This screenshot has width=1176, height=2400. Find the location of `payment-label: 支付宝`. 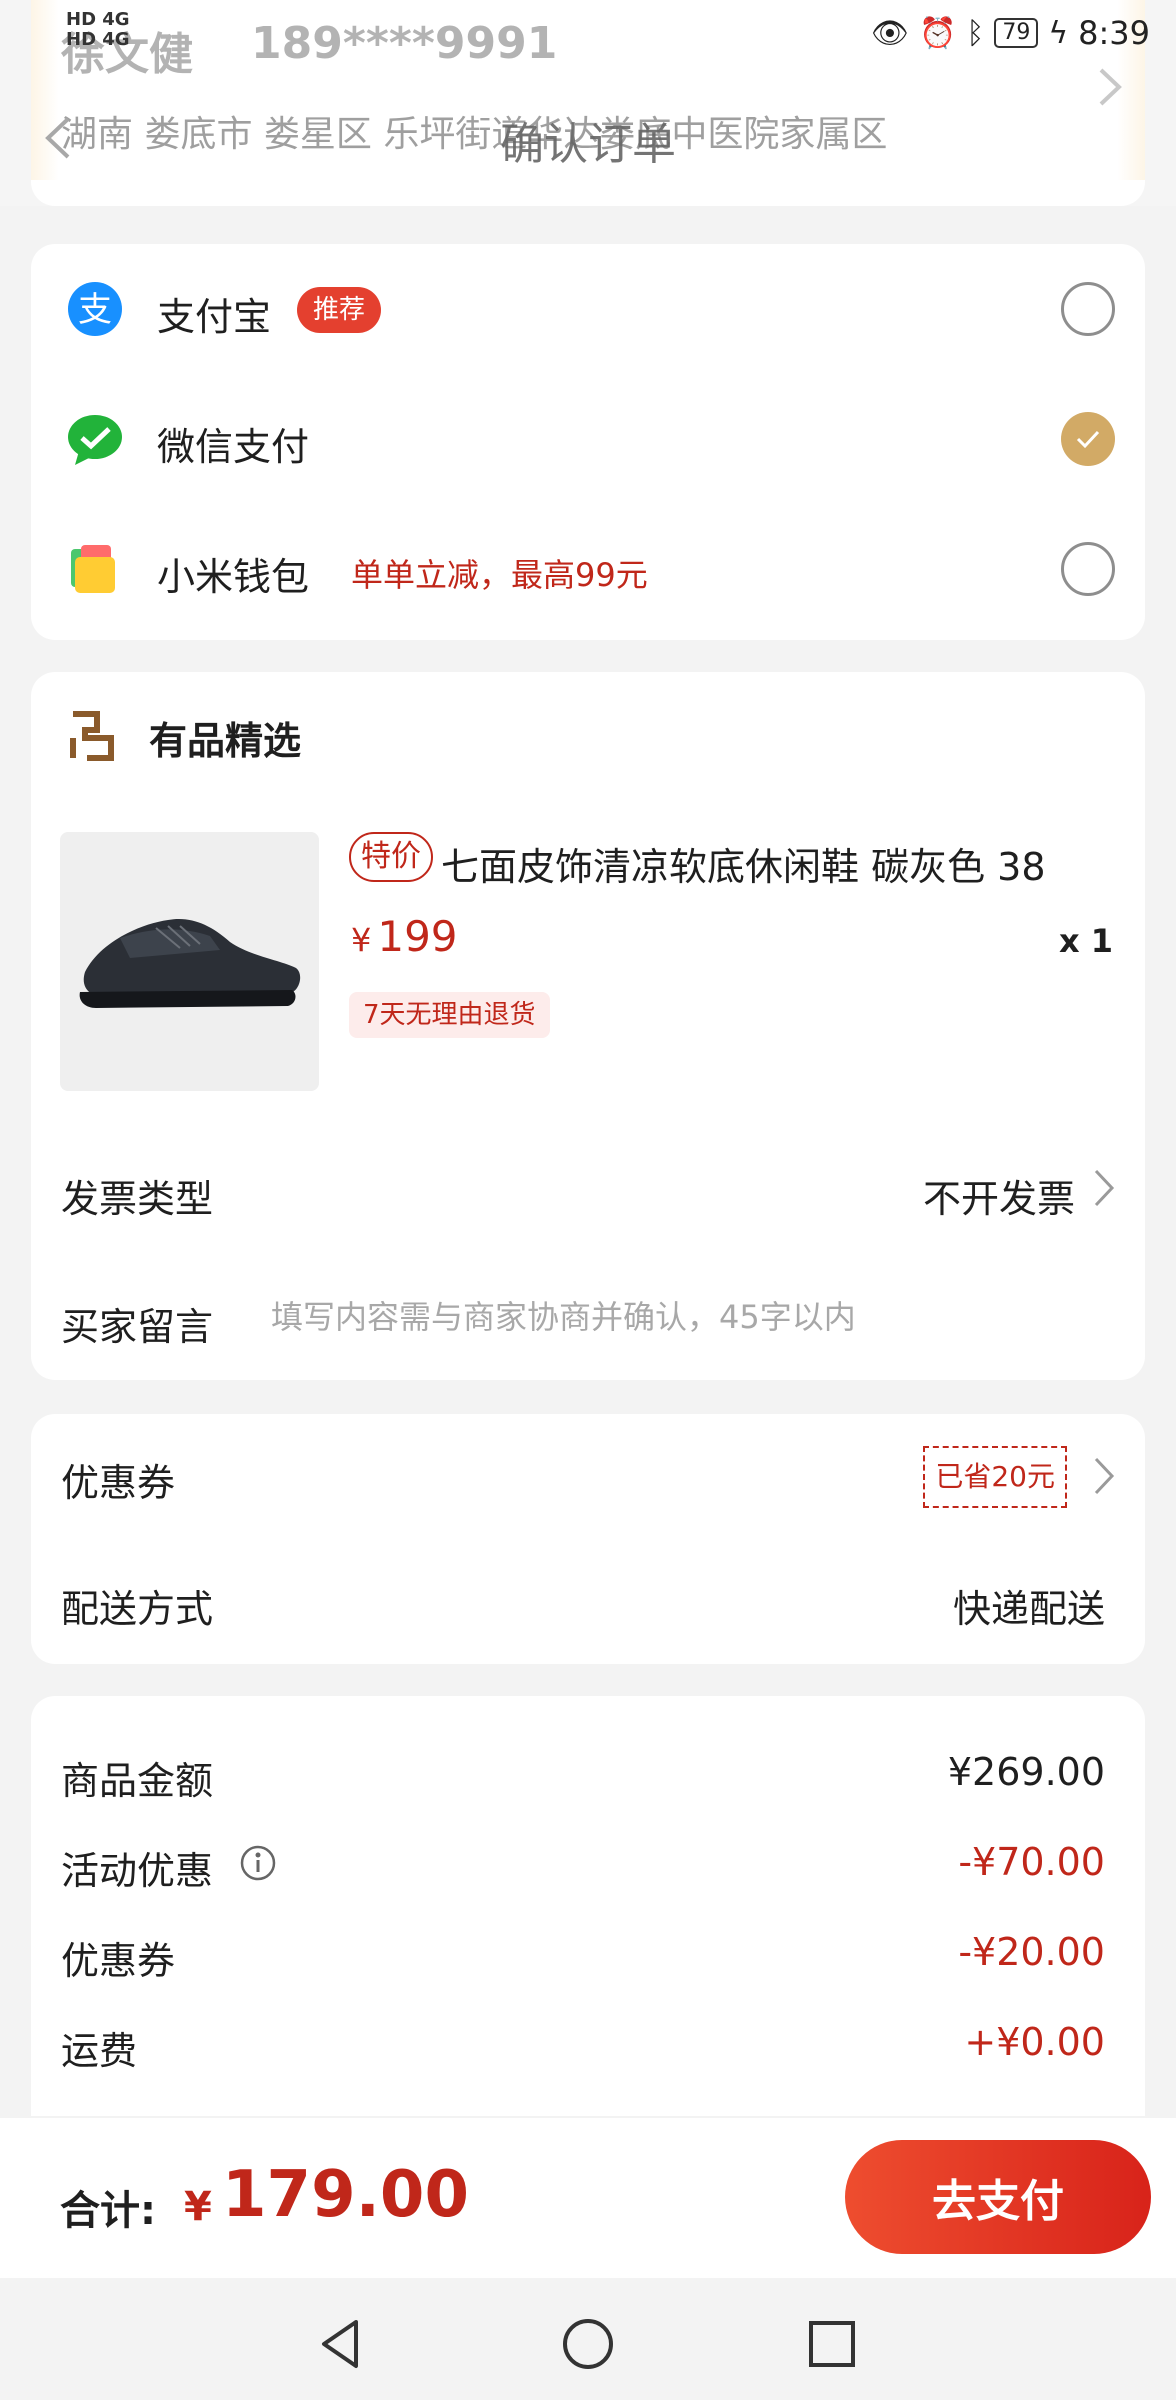

payment-label: 支付宝 is located at coordinates (214, 317).